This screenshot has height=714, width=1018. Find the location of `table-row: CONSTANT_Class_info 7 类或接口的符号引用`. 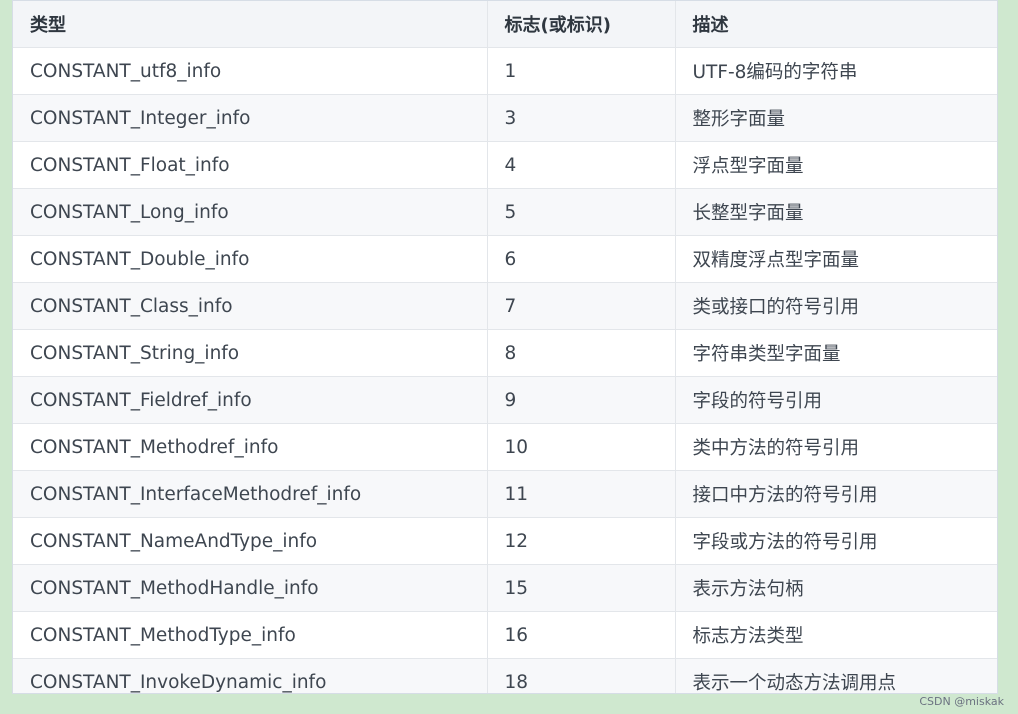

table-row: CONSTANT_Class_info 7 类或接口的符号引用 is located at coordinates (505, 306).